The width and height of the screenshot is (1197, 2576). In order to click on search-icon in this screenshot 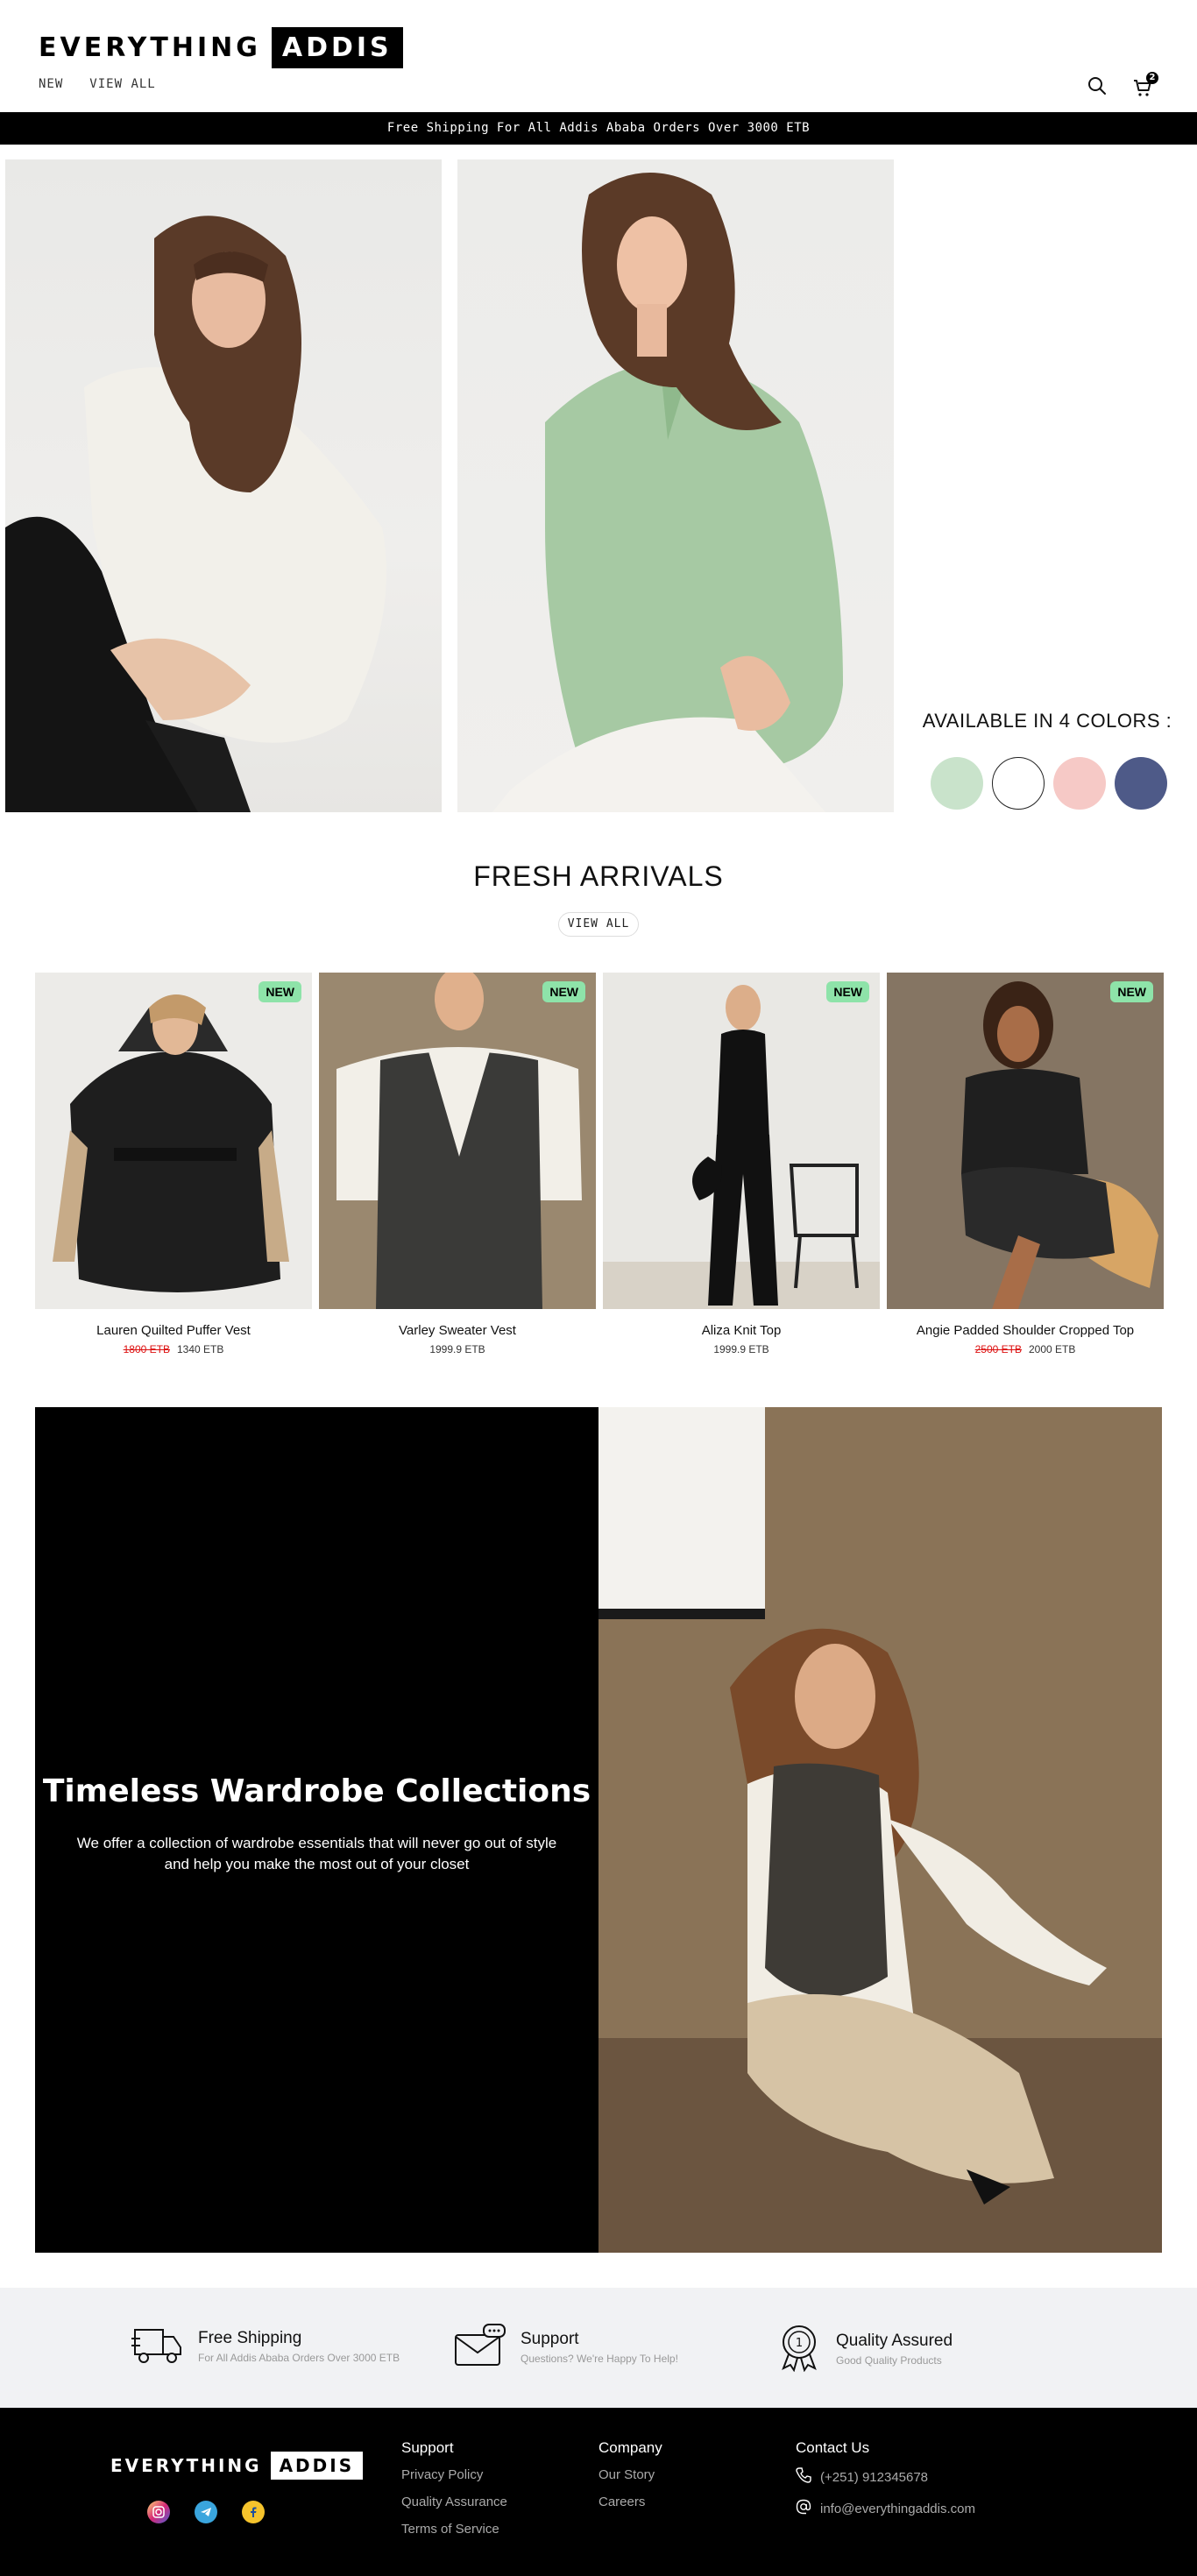, I will do `click(1097, 87)`.